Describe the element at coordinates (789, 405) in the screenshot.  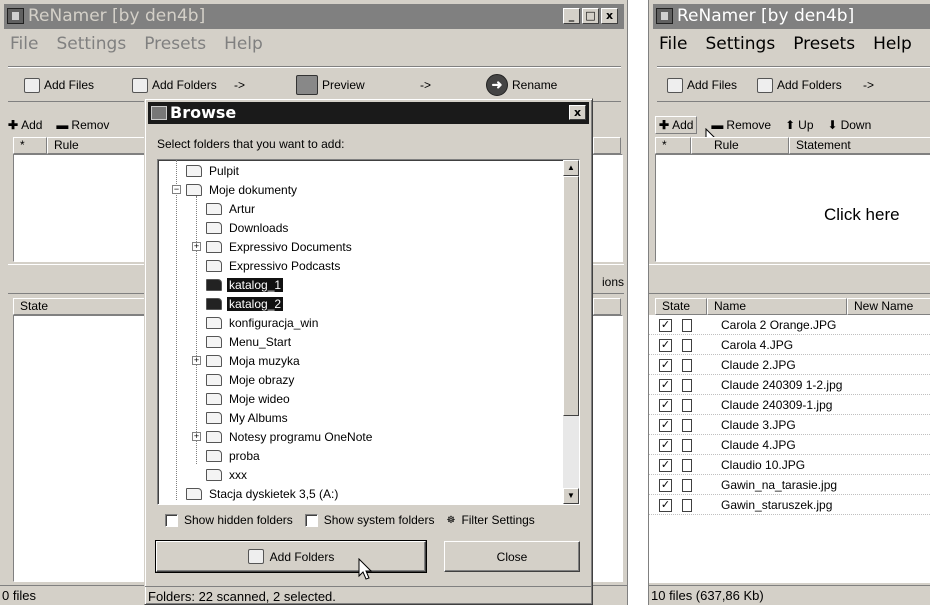
I see `file-row: ✓ Claude 240309-1.jpg` at that location.